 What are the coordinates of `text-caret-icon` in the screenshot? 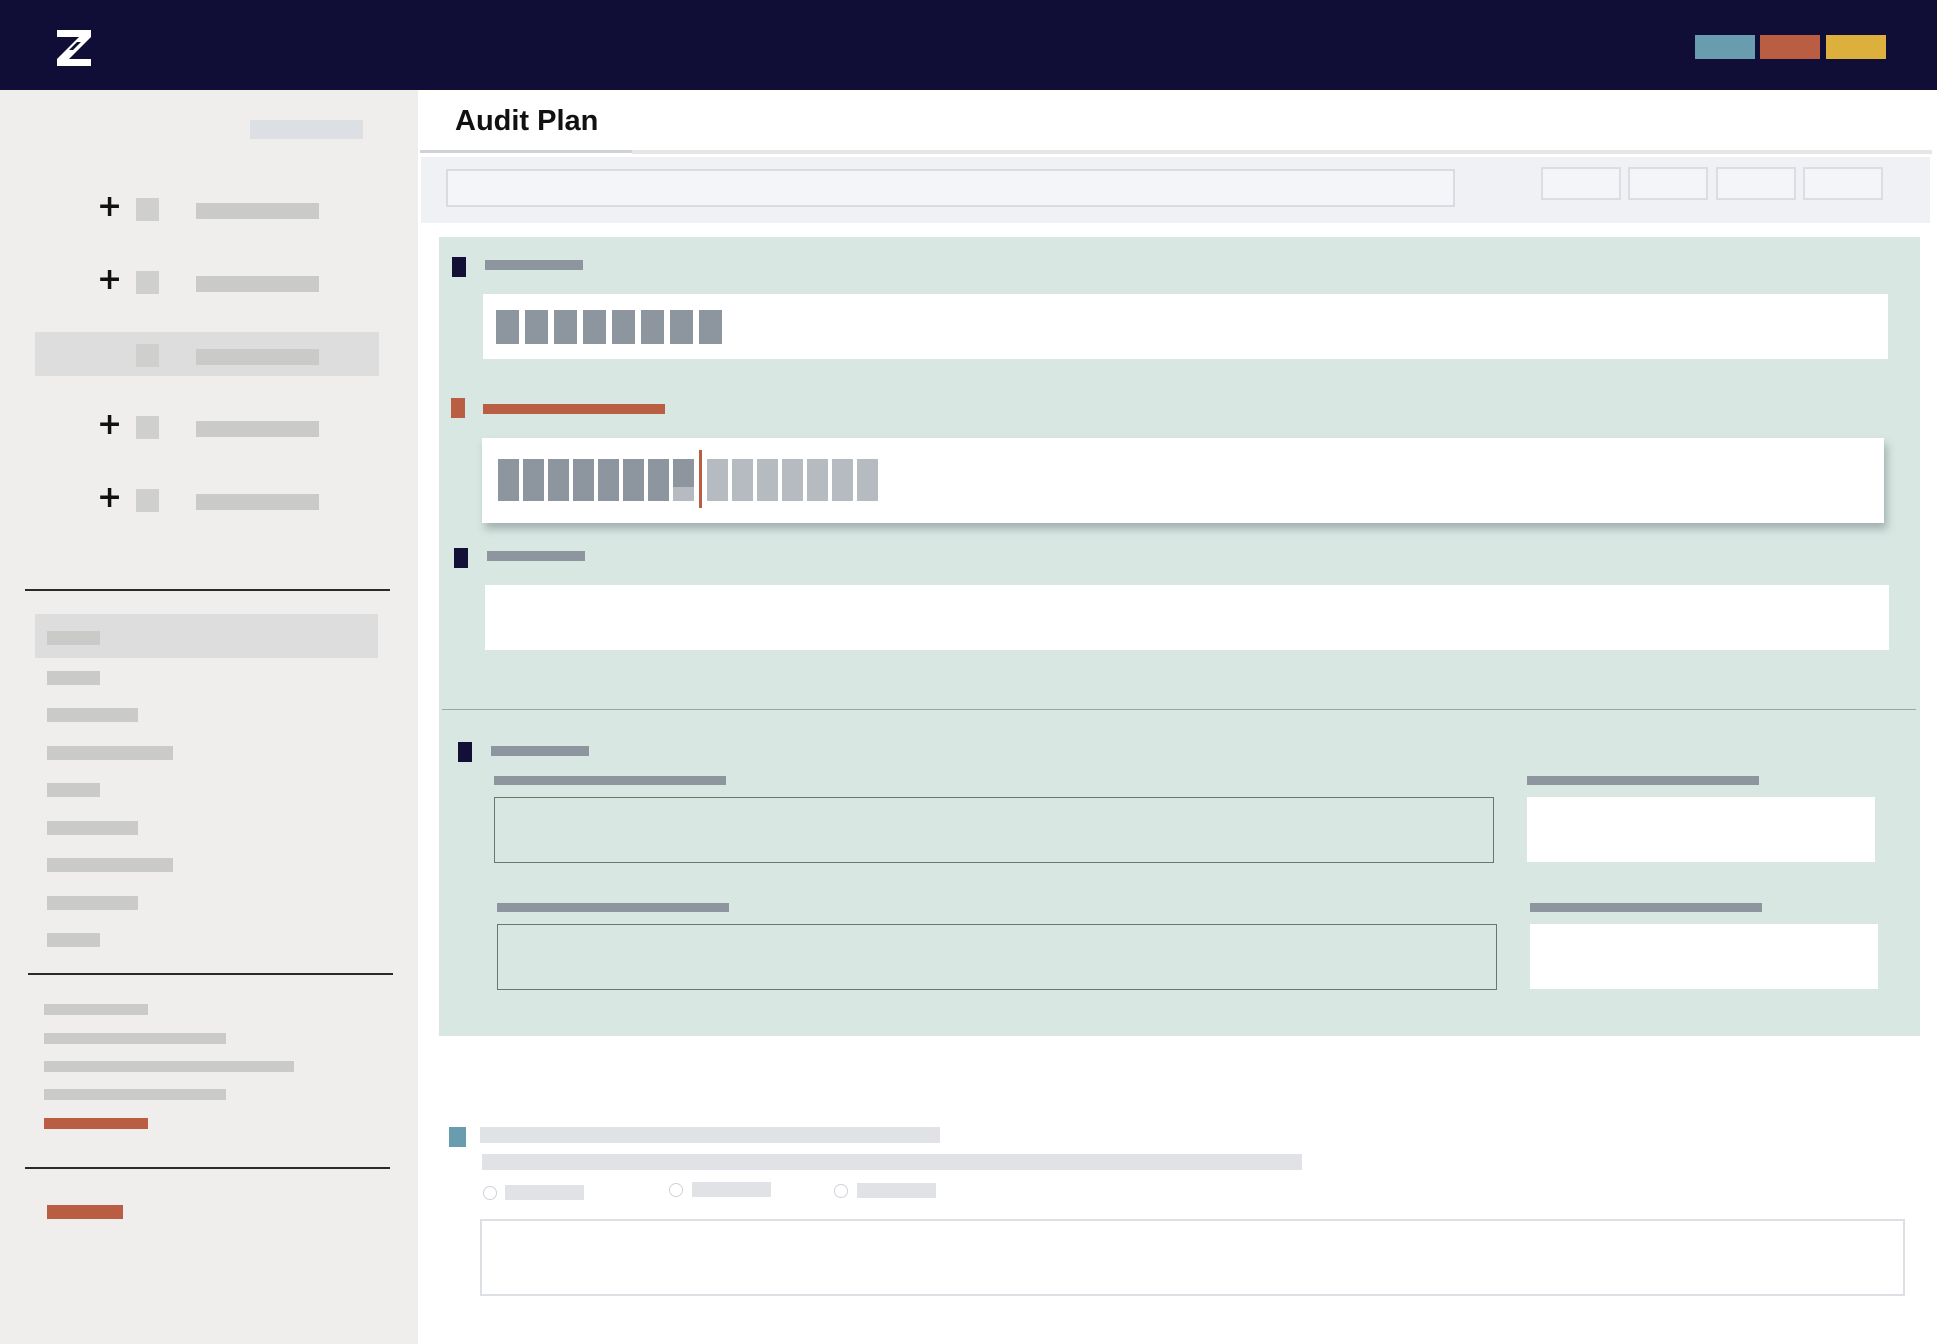 It's located at (700, 479).